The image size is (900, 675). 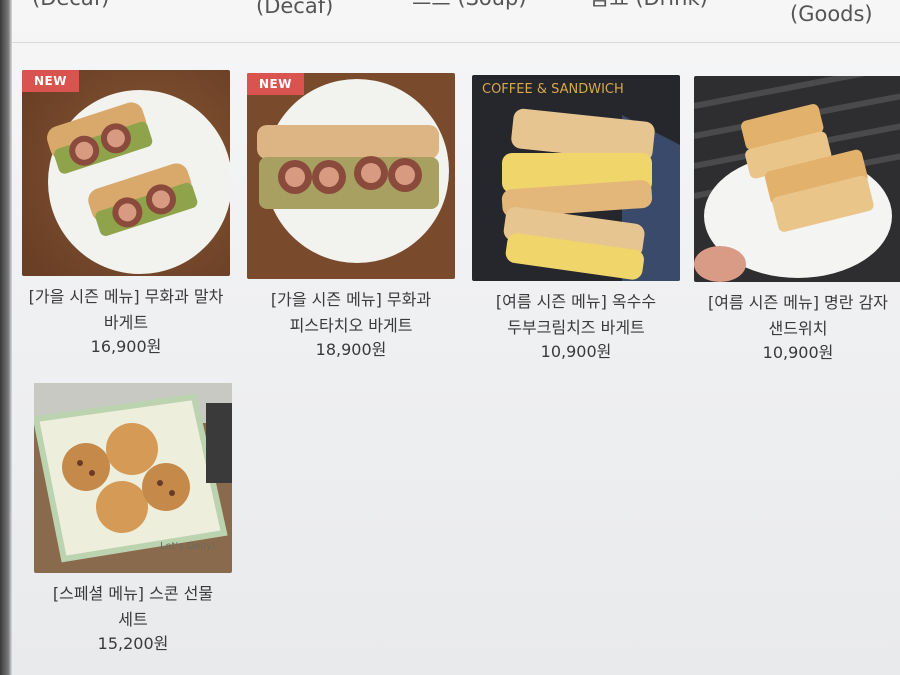 What do you see at coordinates (798, 315) in the screenshot?
I see `item-name: [여름 시즌 메뉴] 명란 감자 샌드위치` at bounding box center [798, 315].